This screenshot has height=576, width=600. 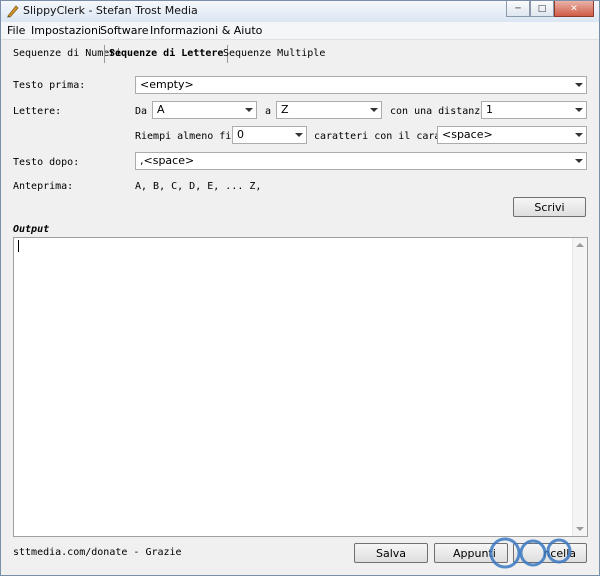 I want to click on riempi-select: 0, so click(x=269, y=135).